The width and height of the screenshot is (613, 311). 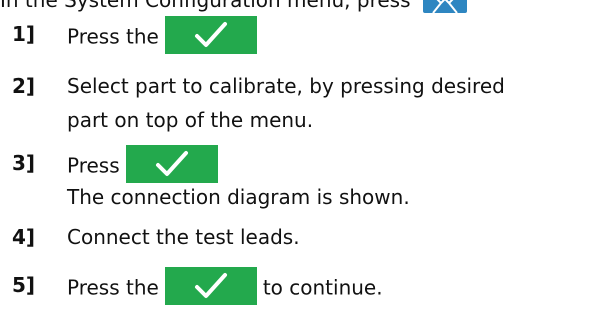 I want to click on step-number: 1], so click(x=24, y=34).